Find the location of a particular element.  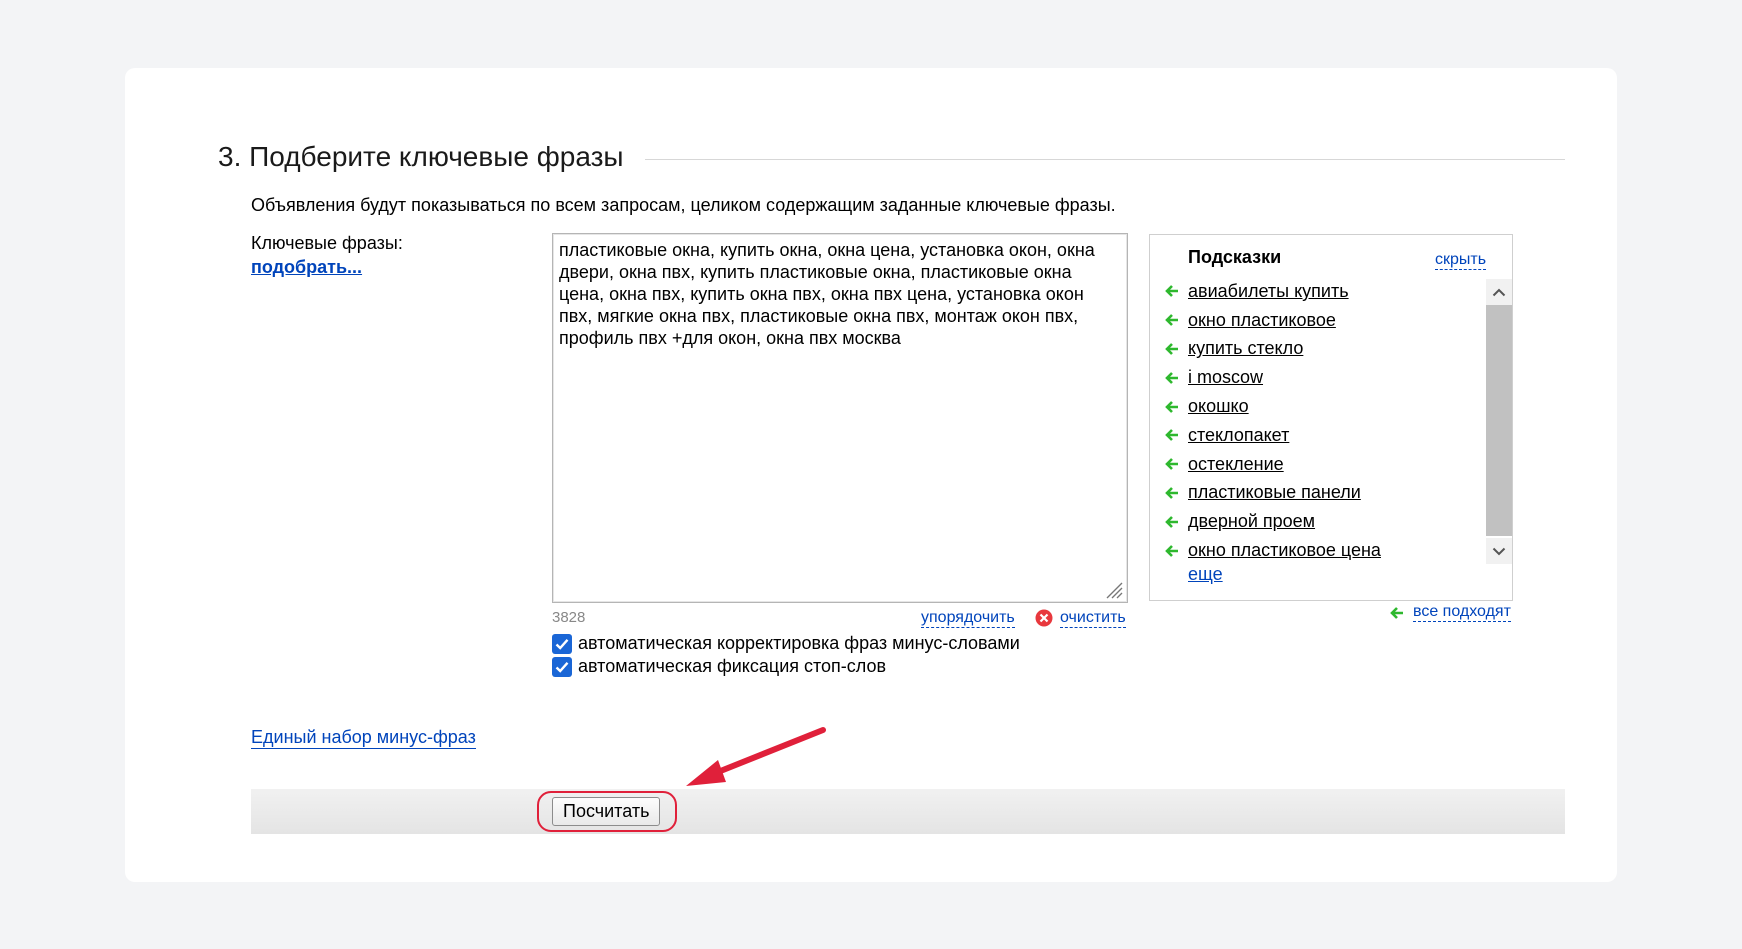

stopwords-checkbox-row: автоматическая фиксация стоп-слов is located at coordinates (719, 666).